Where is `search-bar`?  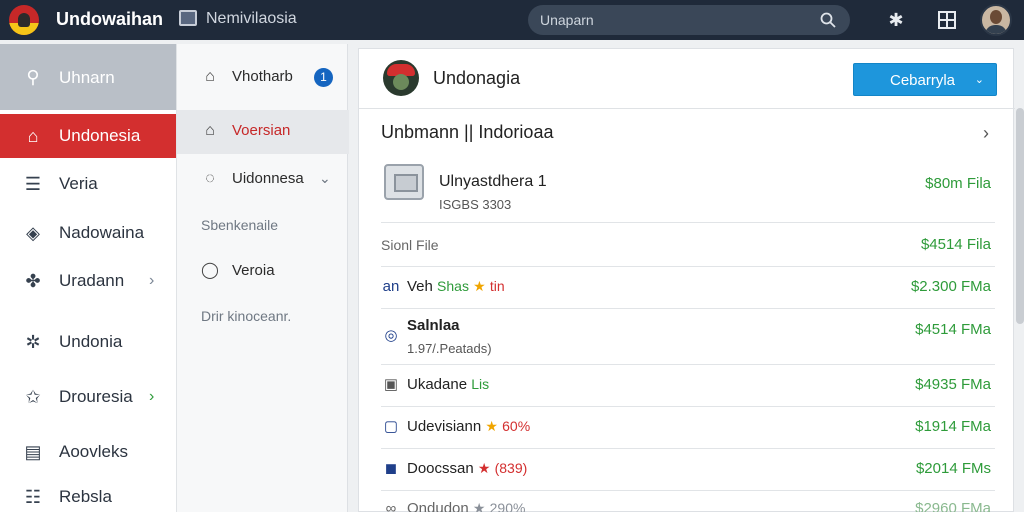 search-bar is located at coordinates (689, 20).